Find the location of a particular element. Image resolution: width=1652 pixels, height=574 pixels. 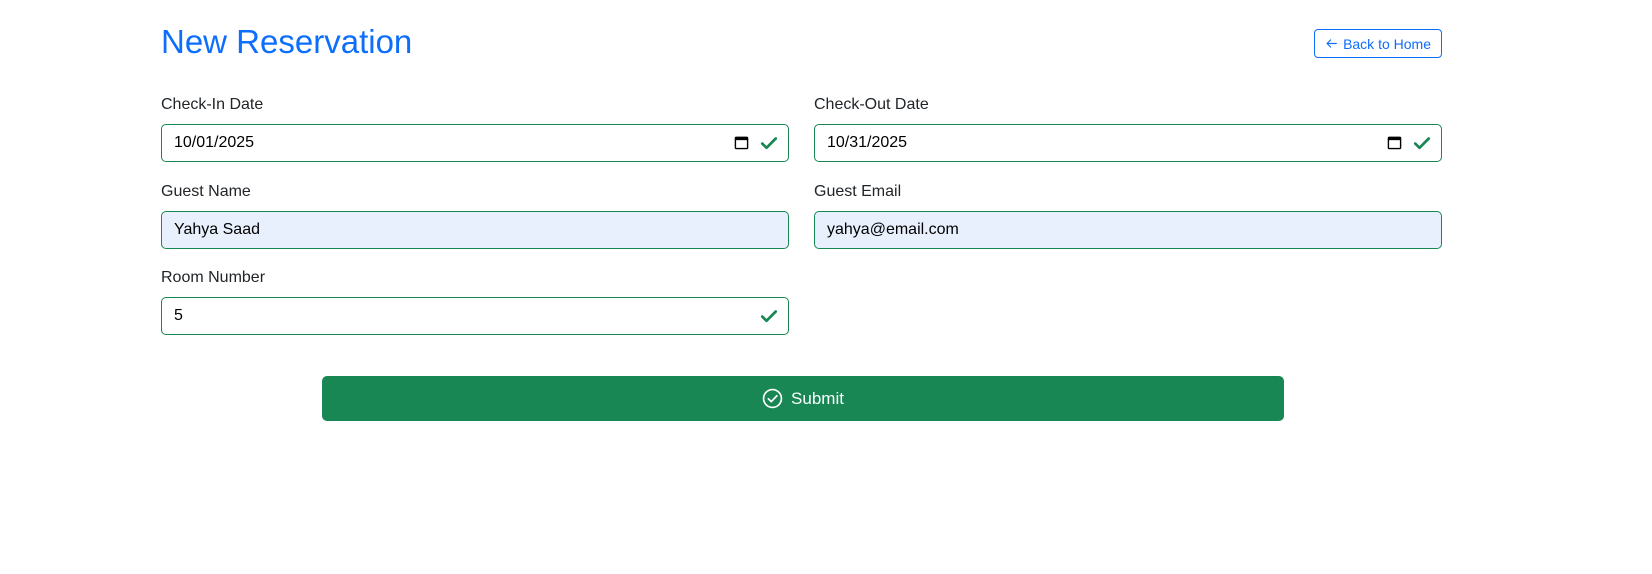

check-circle-icon is located at coordinates (772, 398).